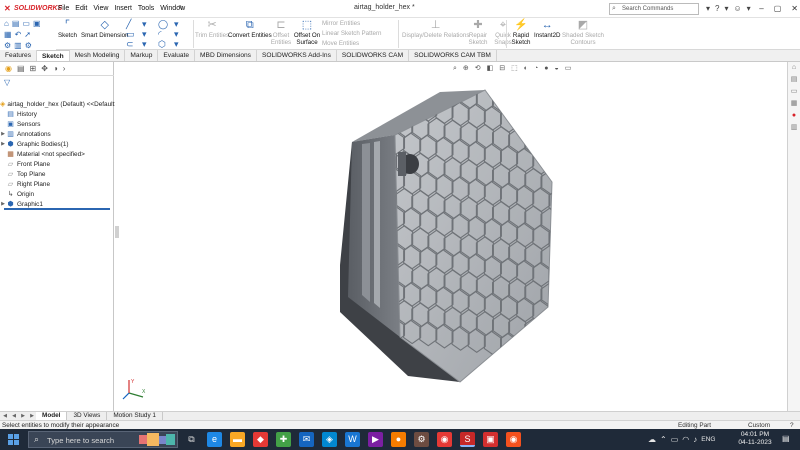  Describe the element at coordinates (375, 439) in the screenshot. I see `app-purple-icon: ▶` at that location.